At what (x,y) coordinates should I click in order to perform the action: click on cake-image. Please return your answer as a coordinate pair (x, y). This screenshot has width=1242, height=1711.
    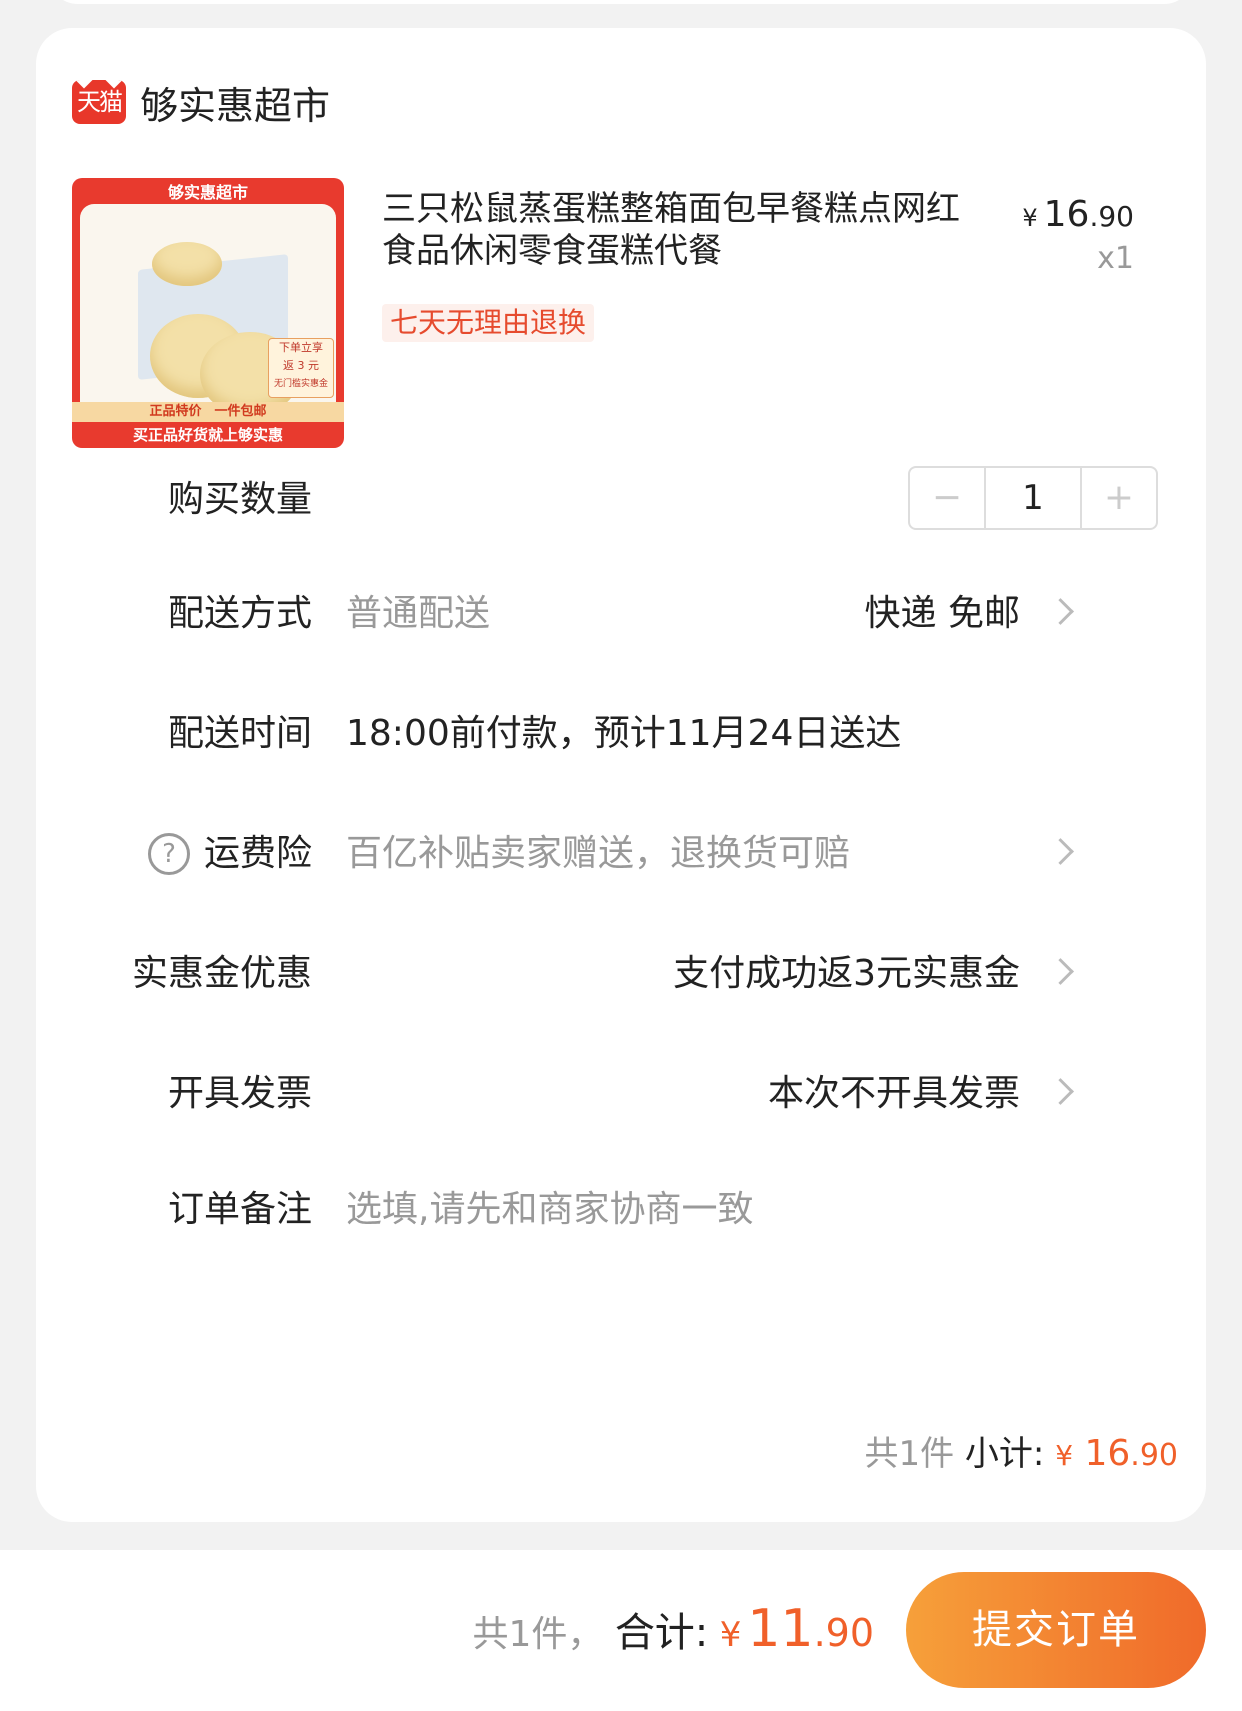
    Looking at the image, I should click on (187, 264).